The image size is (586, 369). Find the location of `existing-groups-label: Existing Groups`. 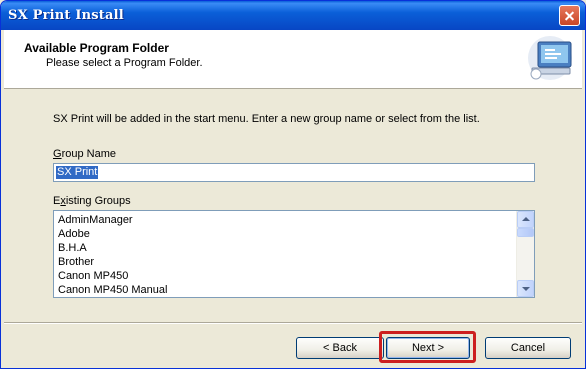

existing-groups-label: Existing Groups is located at coordinates (92, 201).